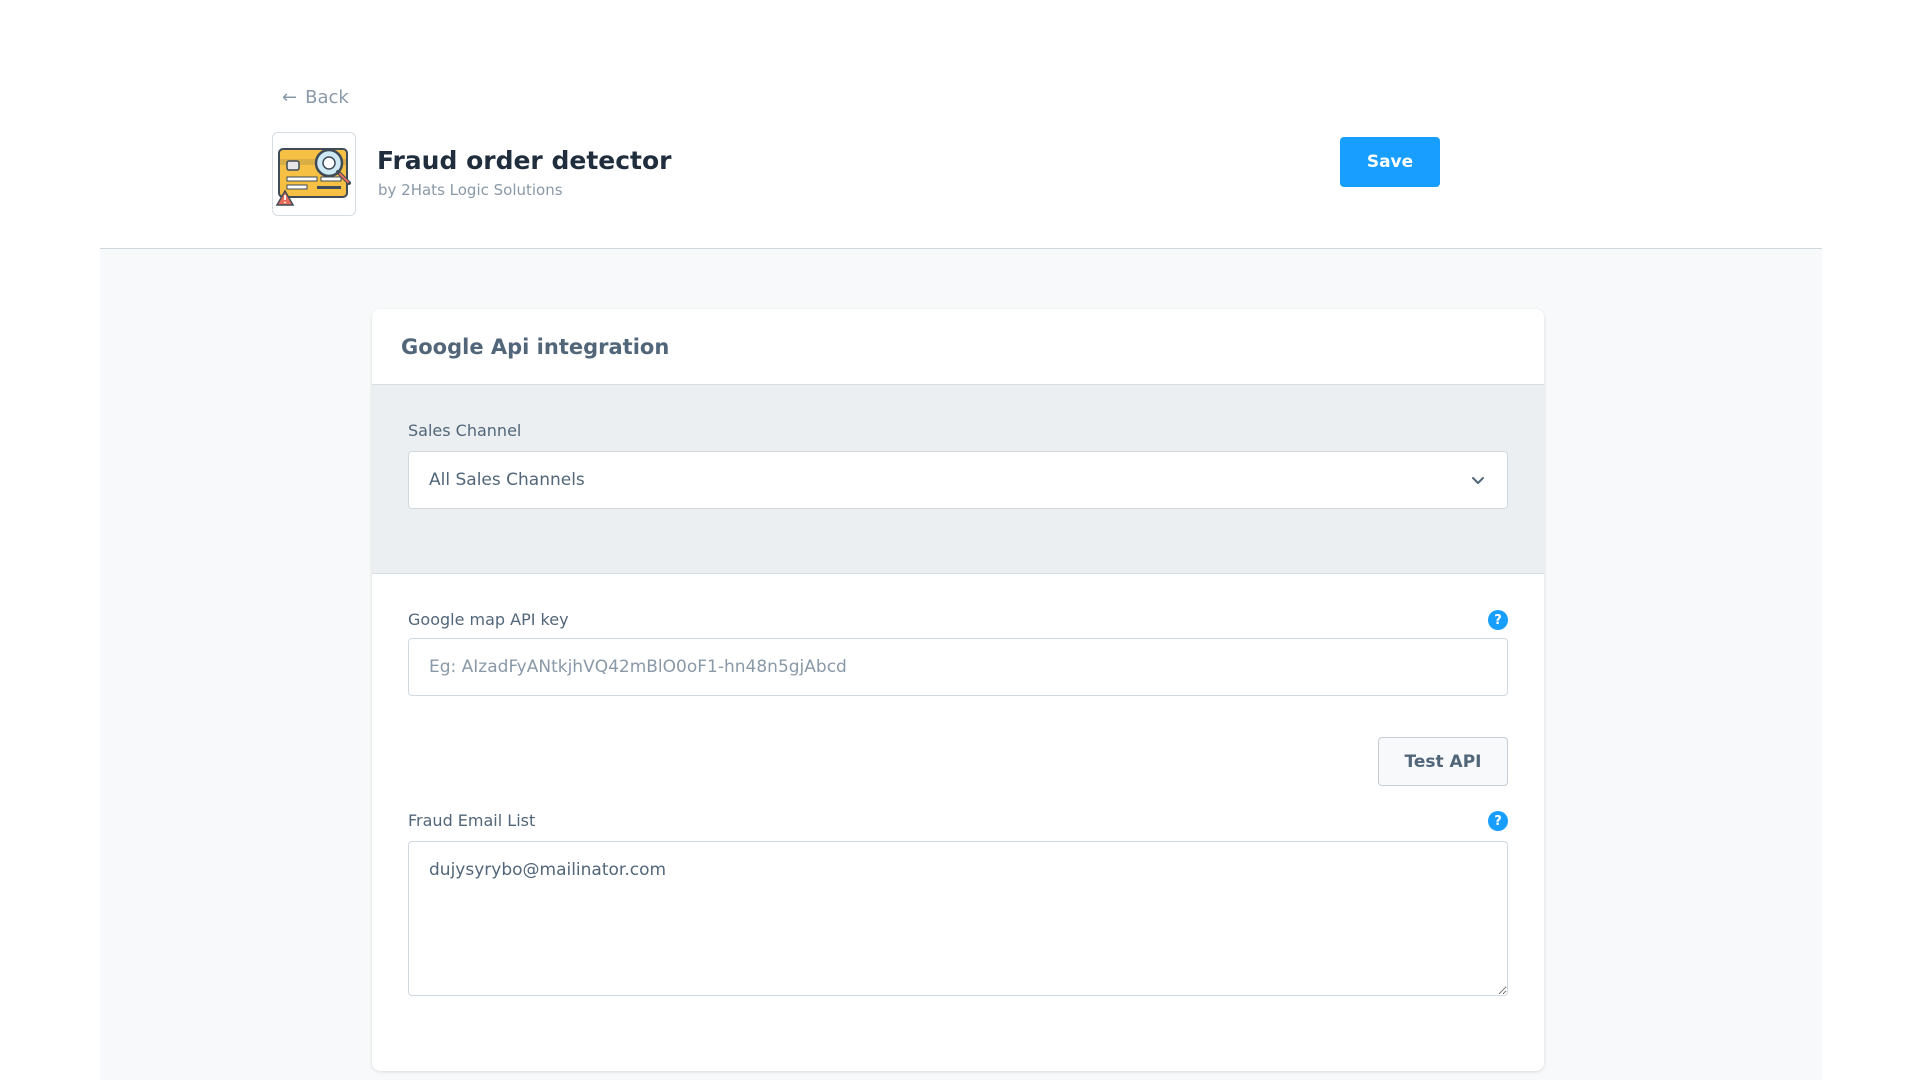  I want to click on credit-card-magnifier-icon, so click(314, 174).